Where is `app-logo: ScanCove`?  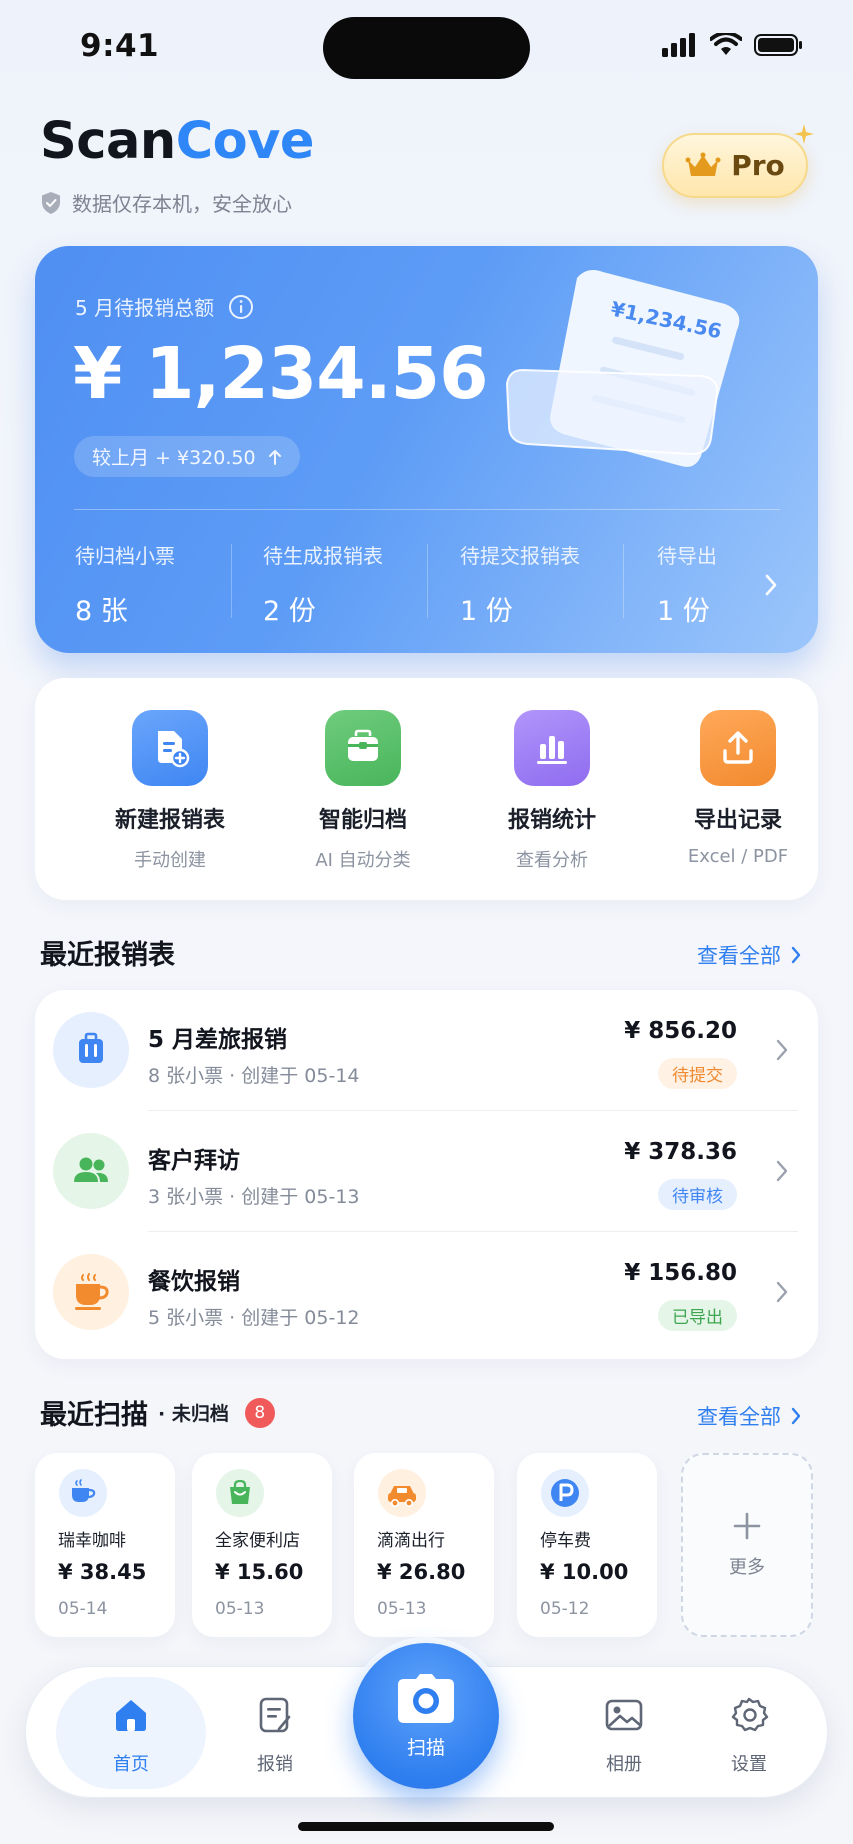
app-logo: ScanCove is located at coordinates (177, 141).